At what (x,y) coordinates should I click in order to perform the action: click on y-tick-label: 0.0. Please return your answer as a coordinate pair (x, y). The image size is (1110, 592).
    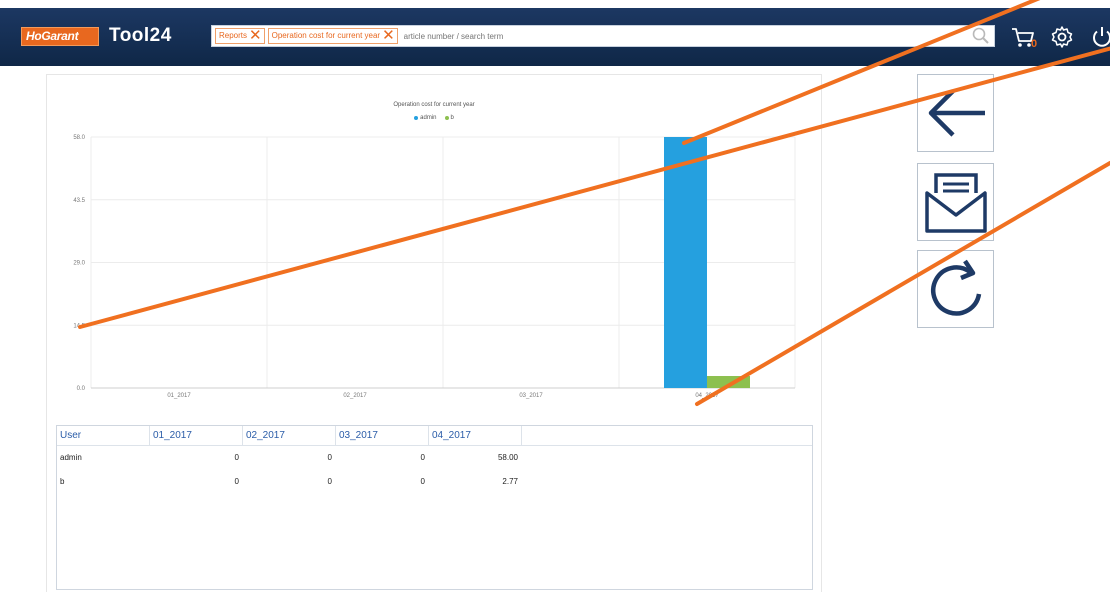
    Looking at the image, I should click on (81, 389).